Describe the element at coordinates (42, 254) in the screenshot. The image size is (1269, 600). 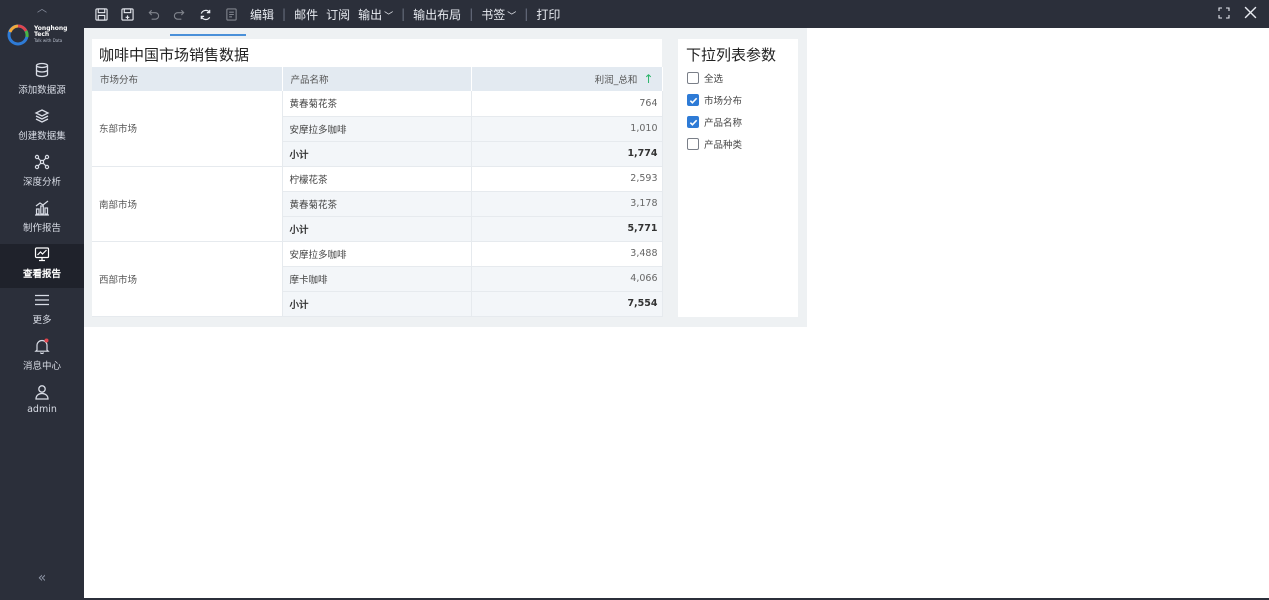
I see `monitor-chart-icon` at that location.